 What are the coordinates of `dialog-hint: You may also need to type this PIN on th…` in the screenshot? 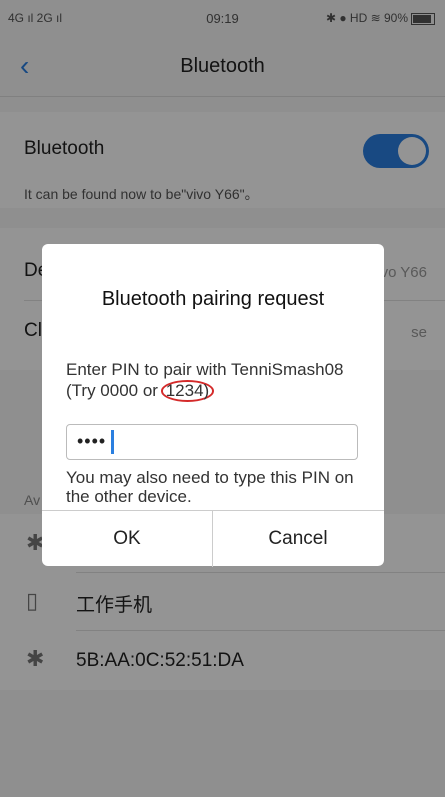 It's located at (210, 487).